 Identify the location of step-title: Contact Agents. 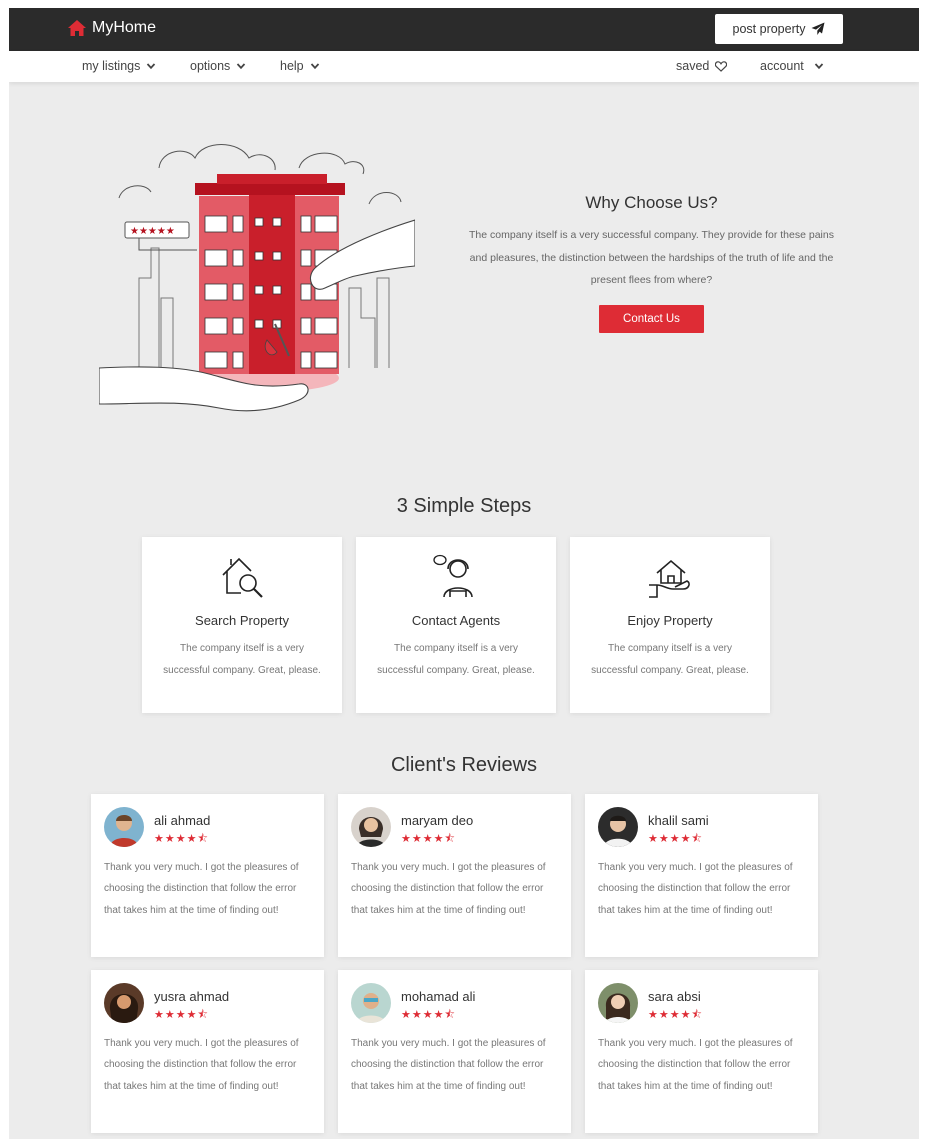
(456, 620).